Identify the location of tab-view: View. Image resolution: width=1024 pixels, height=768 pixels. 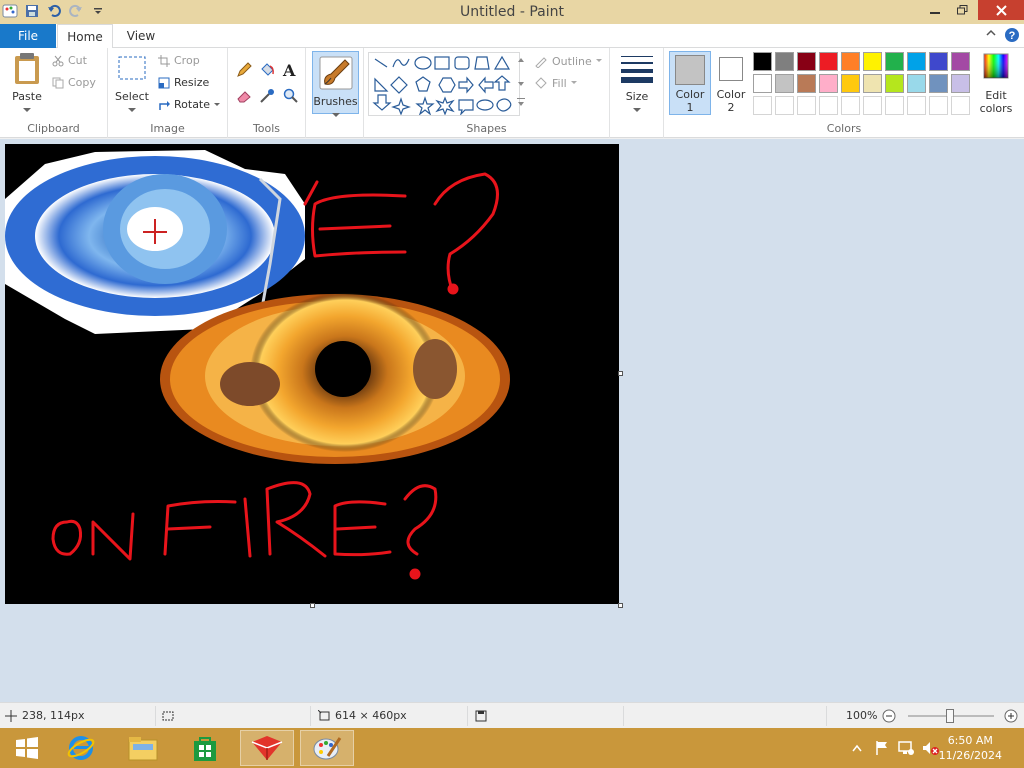
(141, 36).